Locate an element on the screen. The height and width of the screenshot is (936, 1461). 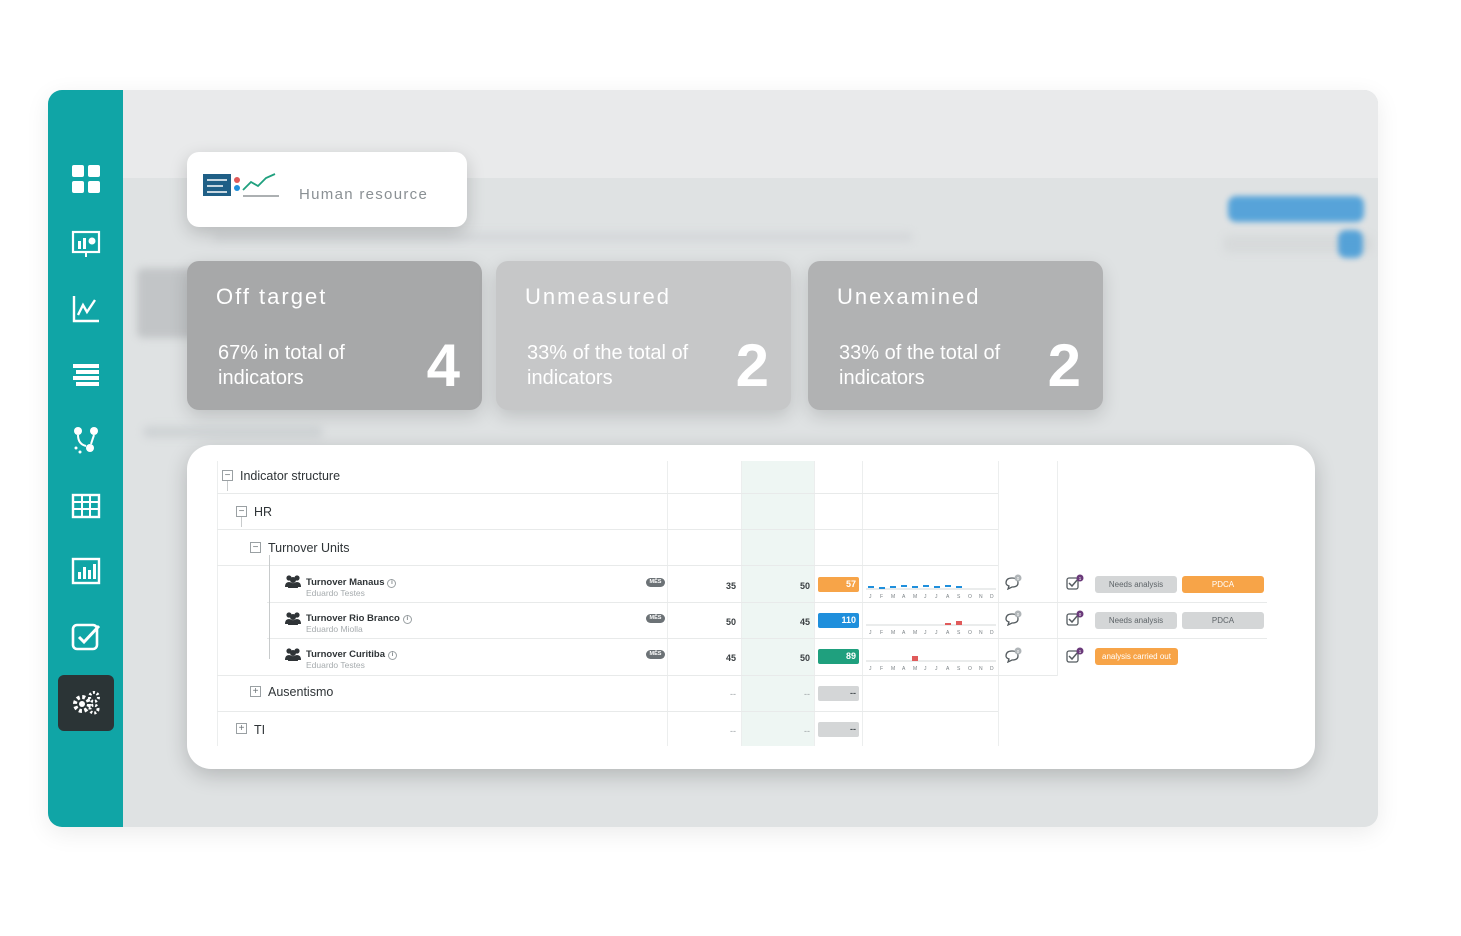
status-badge: analysis carried out is located at coordinates (1136, 656).